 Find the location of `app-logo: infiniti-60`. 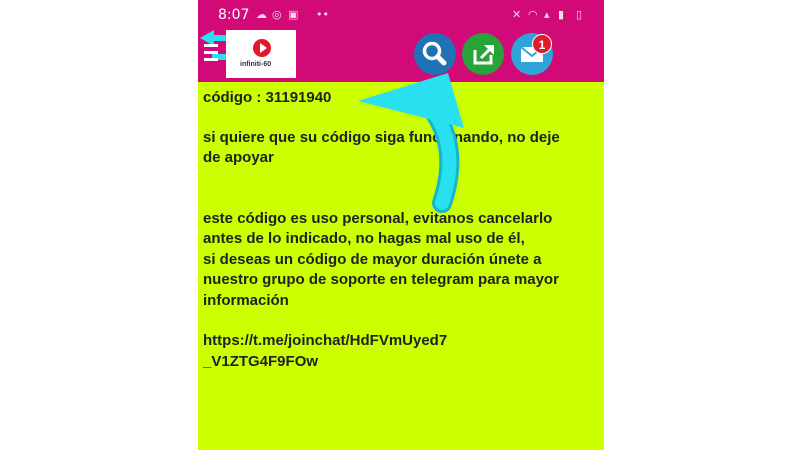

app-logo: infiniti-60 is located at coordinates (261, 54).